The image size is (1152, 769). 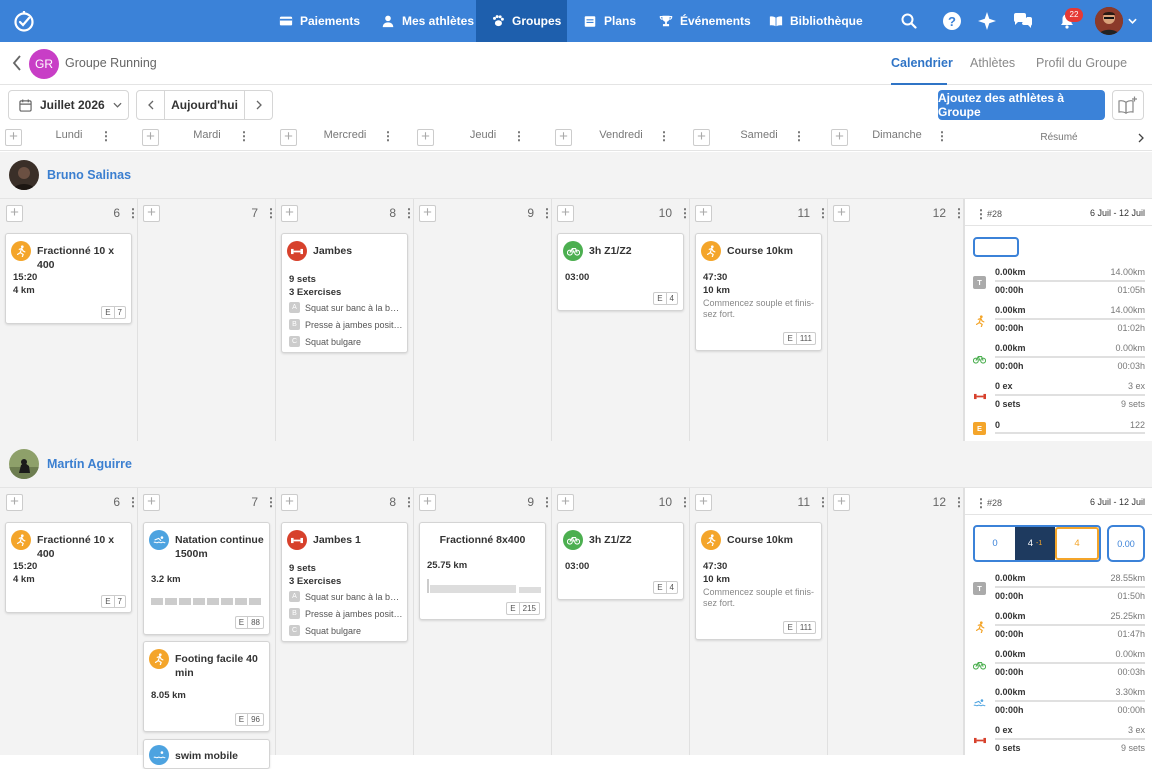 I want to click on nav-plans: Plans, so click(x=609, y=21).